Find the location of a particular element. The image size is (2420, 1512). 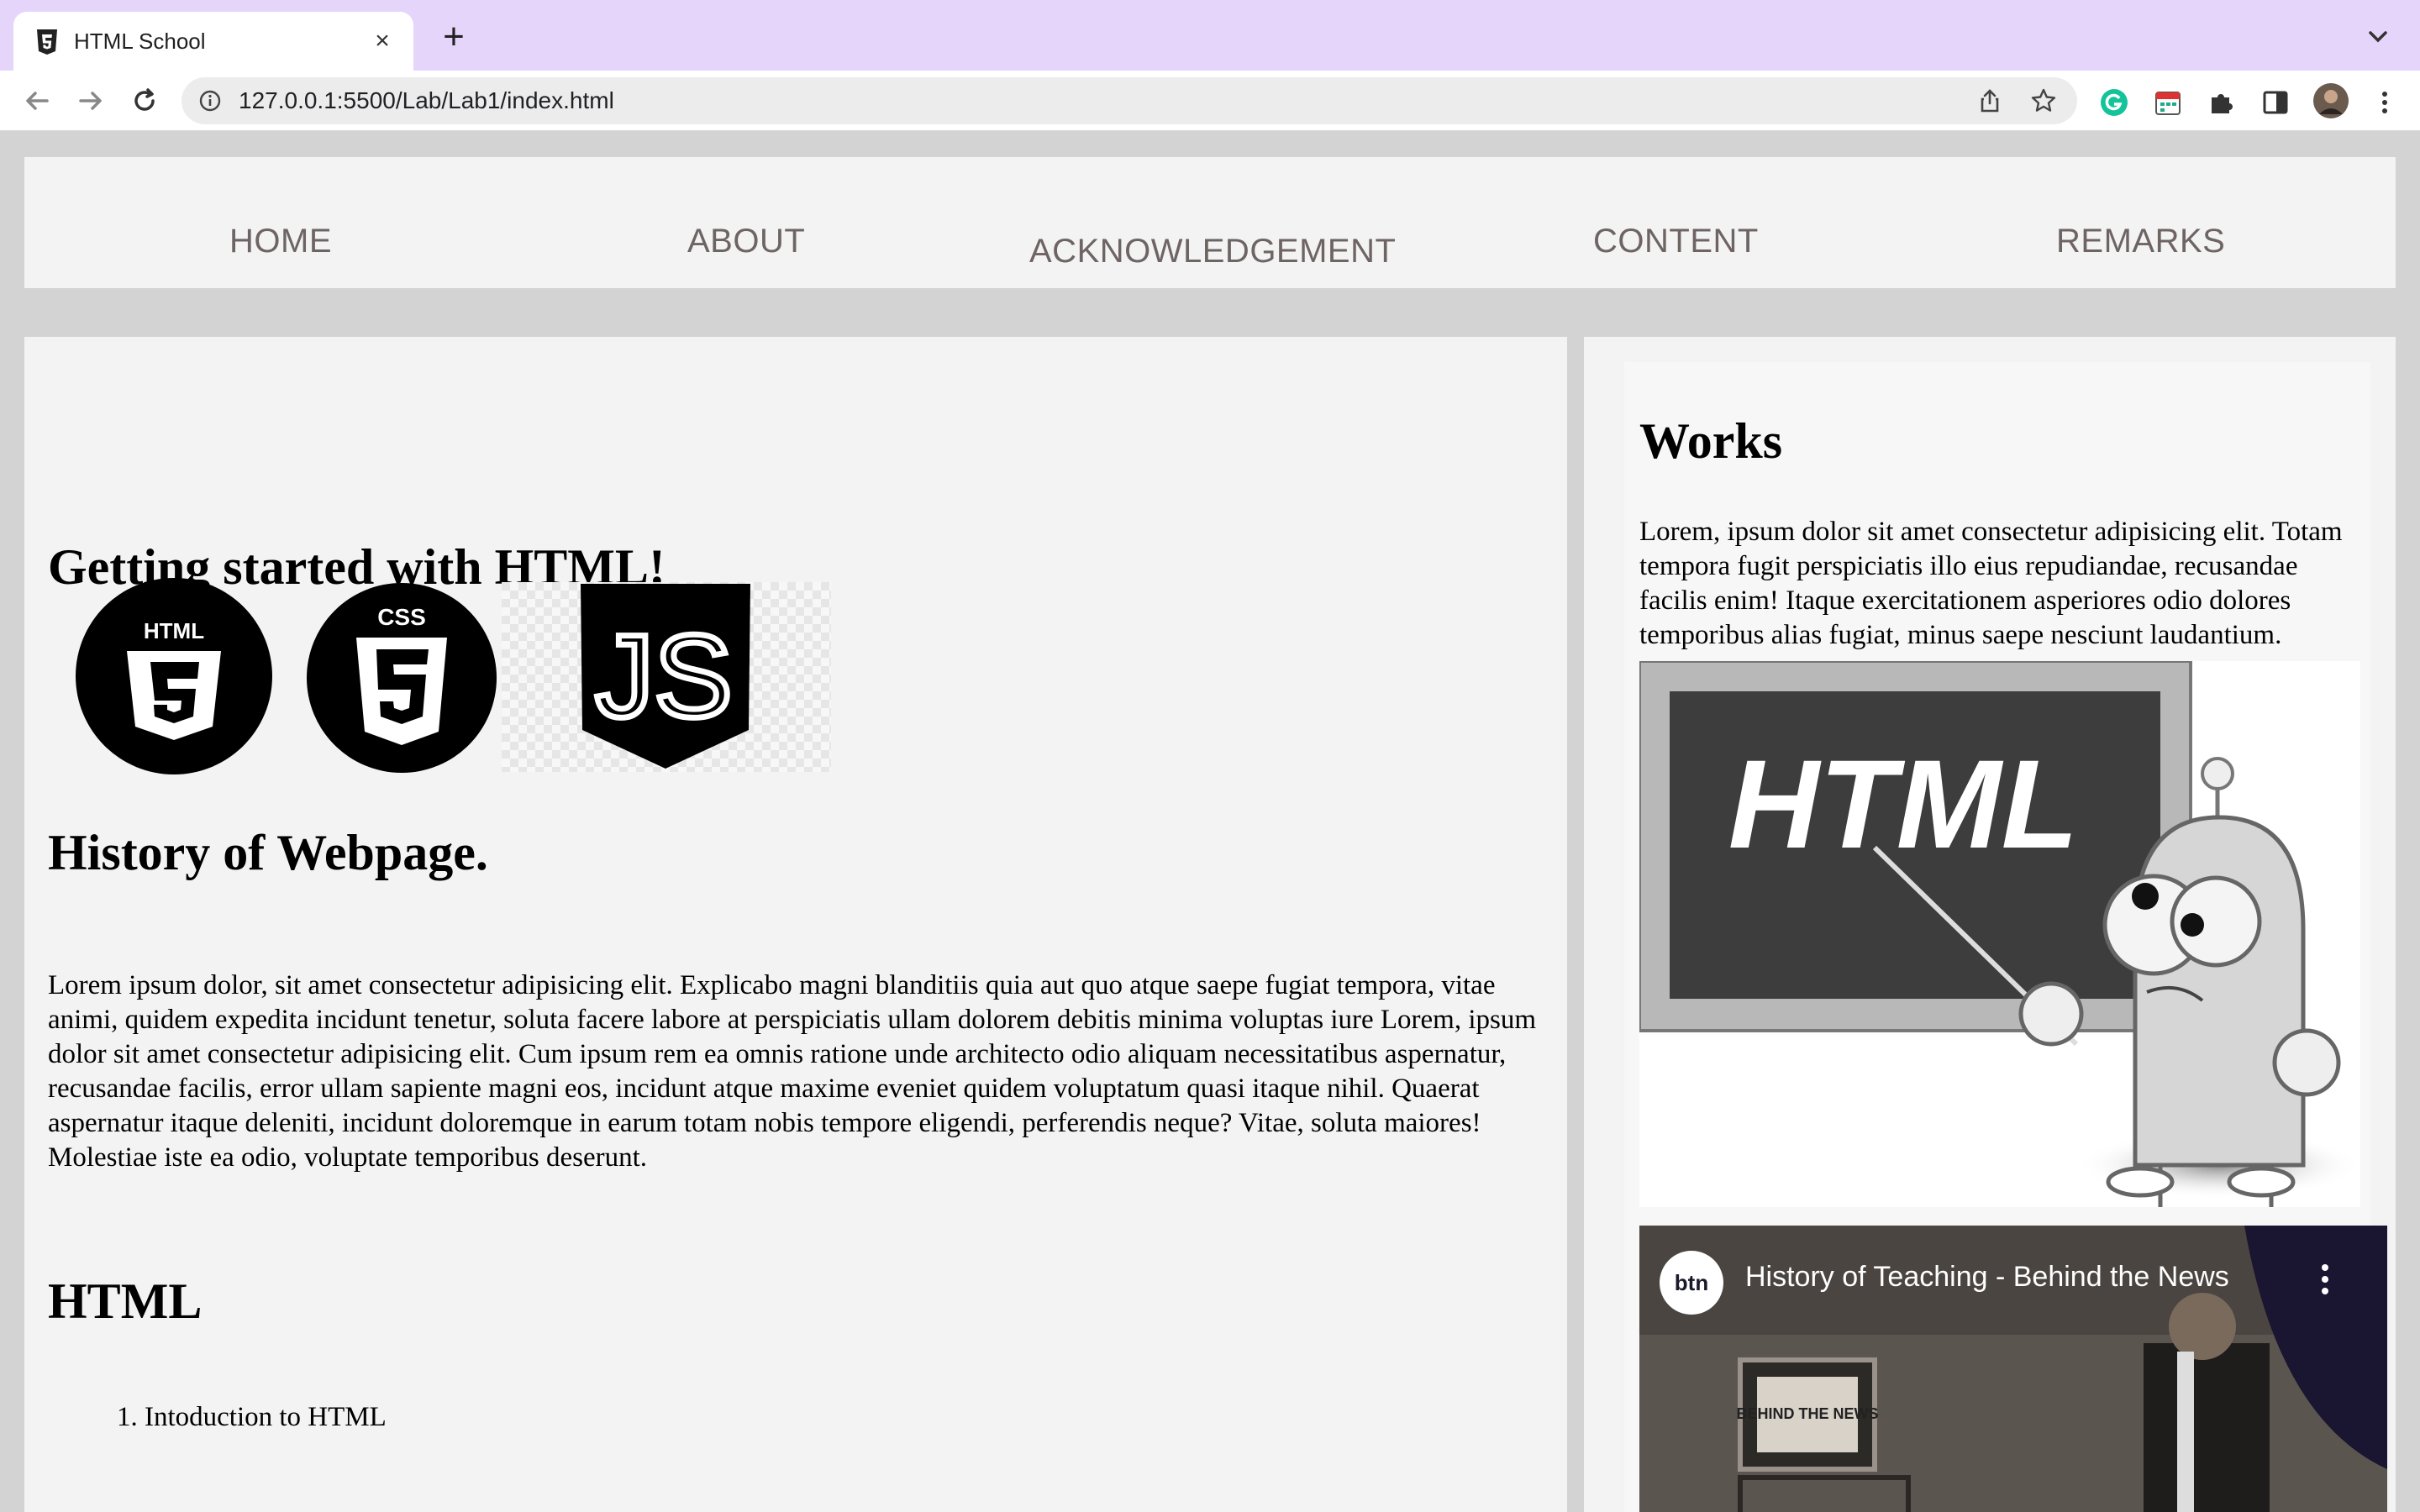

browser-tab-strip: HTML School × + is located at coordinates (1210, 35).